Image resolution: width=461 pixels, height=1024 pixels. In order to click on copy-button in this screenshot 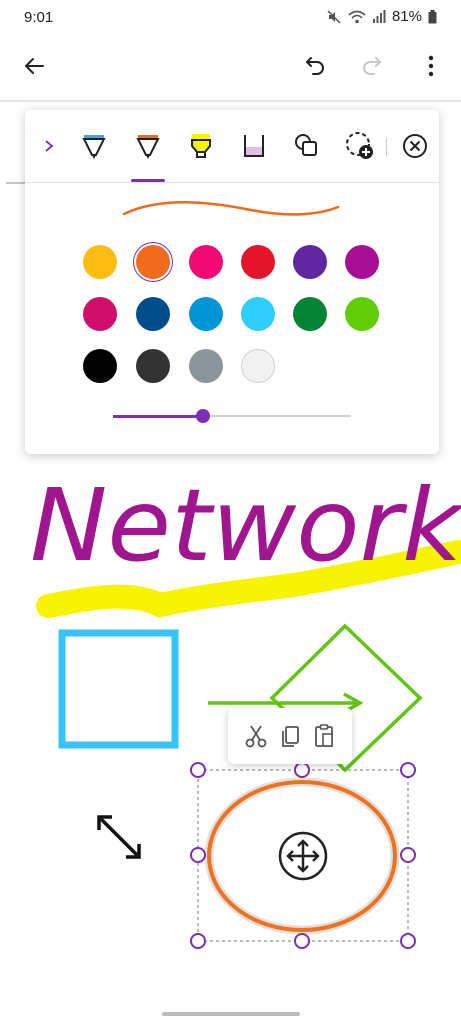, I will do `click(290, 736)`.